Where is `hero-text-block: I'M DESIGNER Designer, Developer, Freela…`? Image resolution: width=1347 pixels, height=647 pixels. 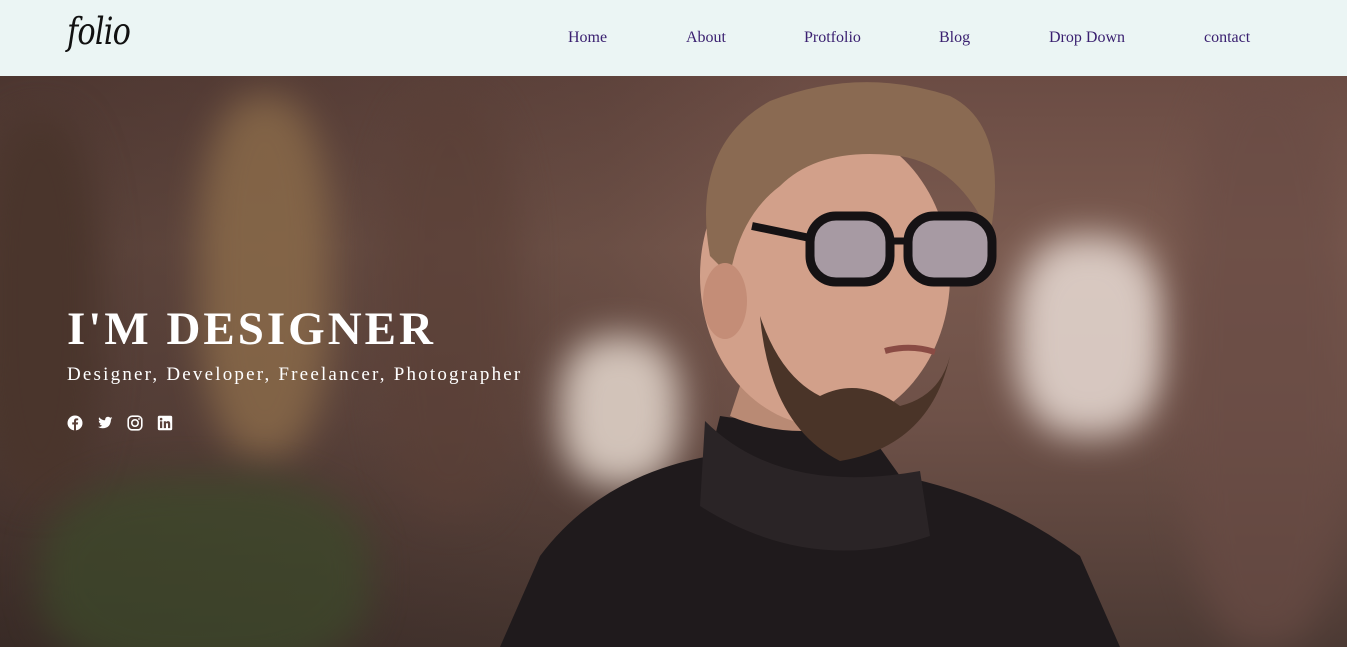
hero-text-block: I'M DESIGNER Designer, Developer, Freela… is located at coordinates (294, 344).